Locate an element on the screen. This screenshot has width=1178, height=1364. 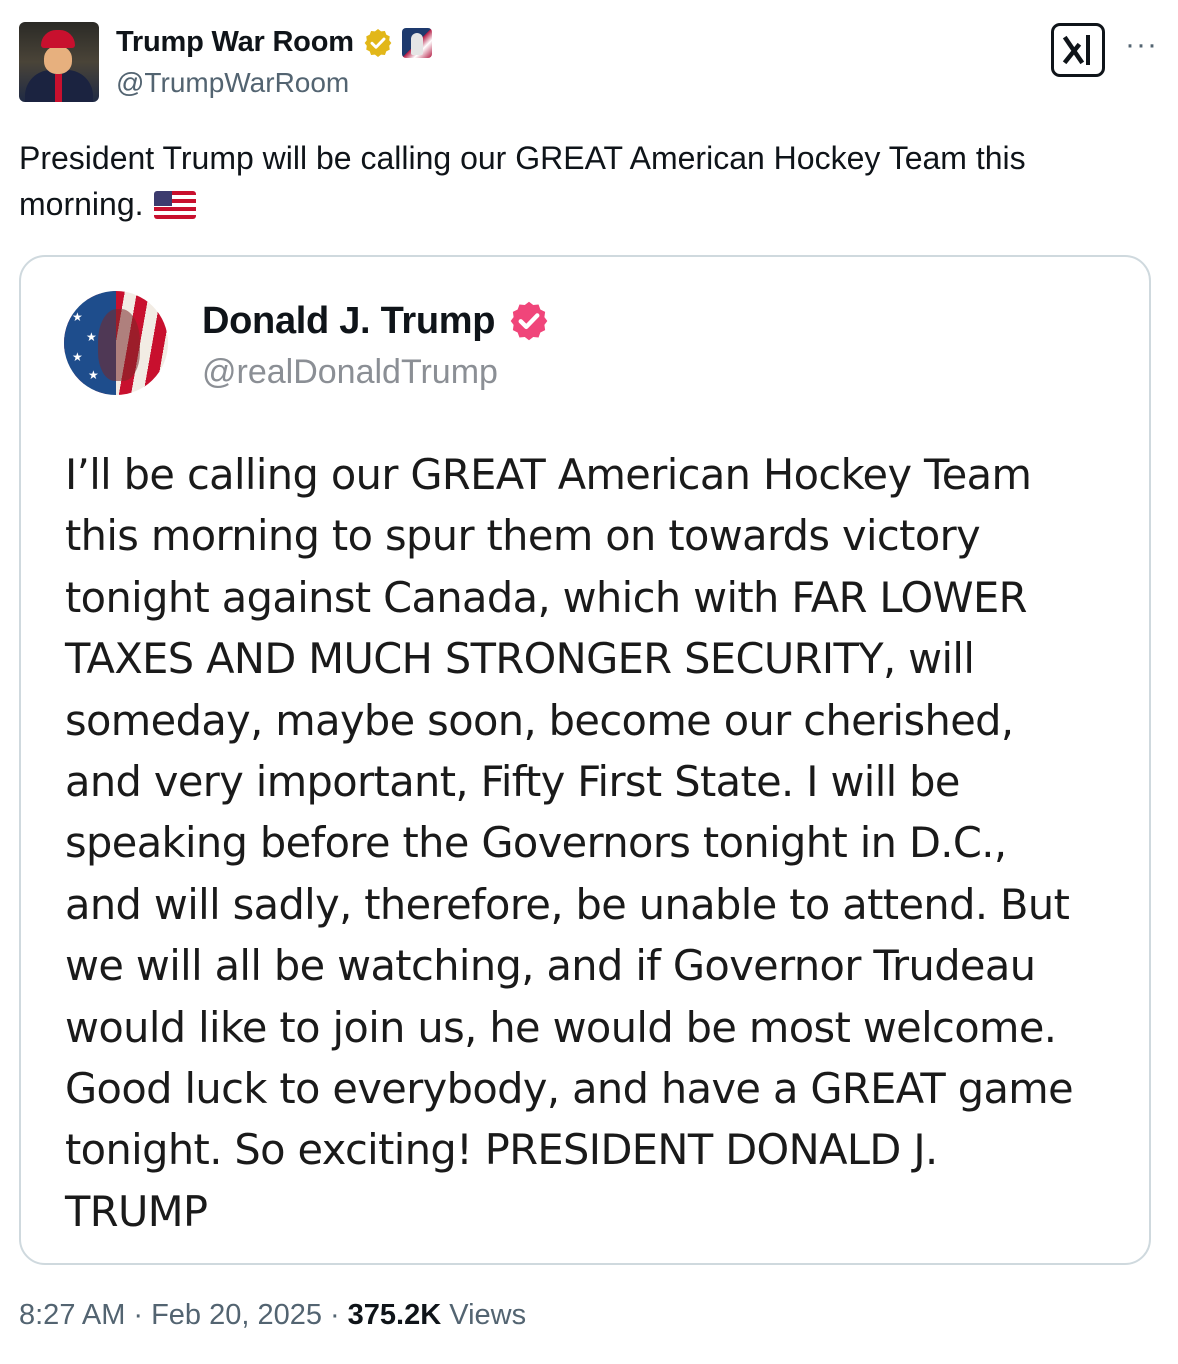
views-label: Views is located at coordinates (488, 1315).